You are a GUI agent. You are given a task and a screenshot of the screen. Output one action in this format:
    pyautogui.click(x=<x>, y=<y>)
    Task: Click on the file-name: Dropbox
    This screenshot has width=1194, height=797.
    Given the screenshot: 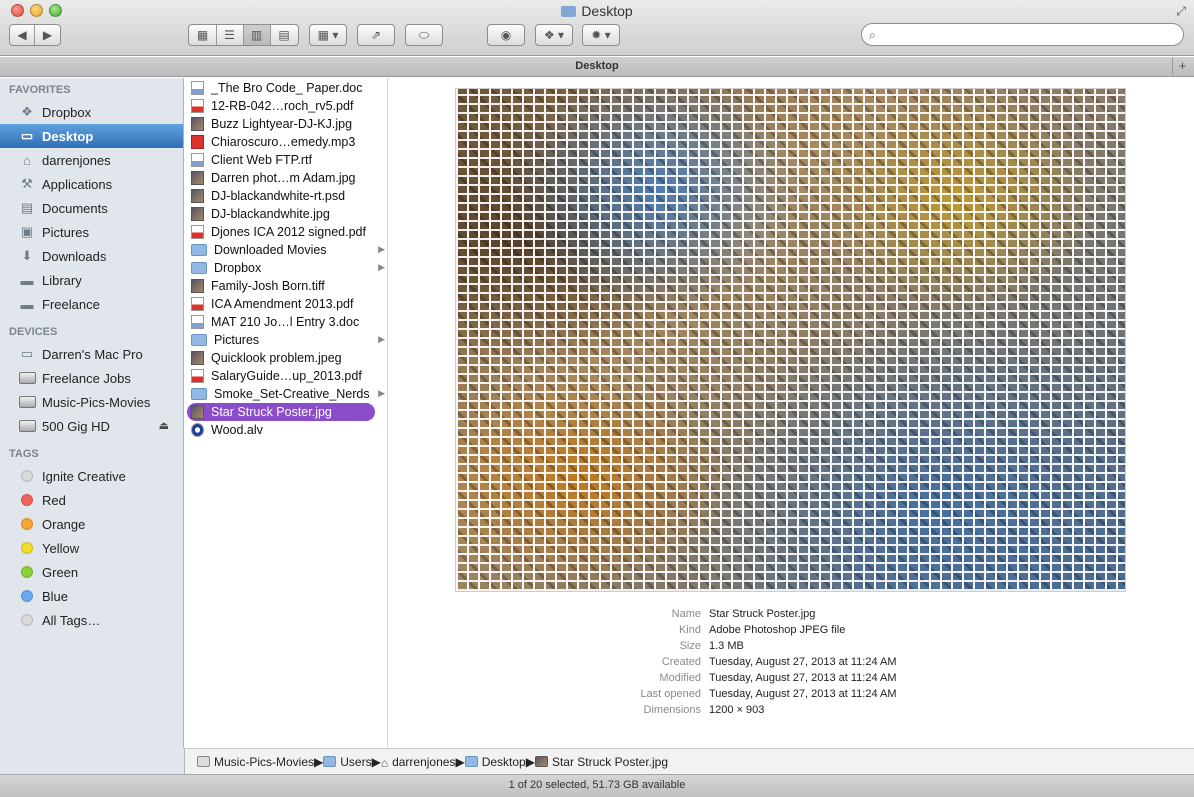 What is the action you would take?
    pyautogui.click(x=238, y=268)
    